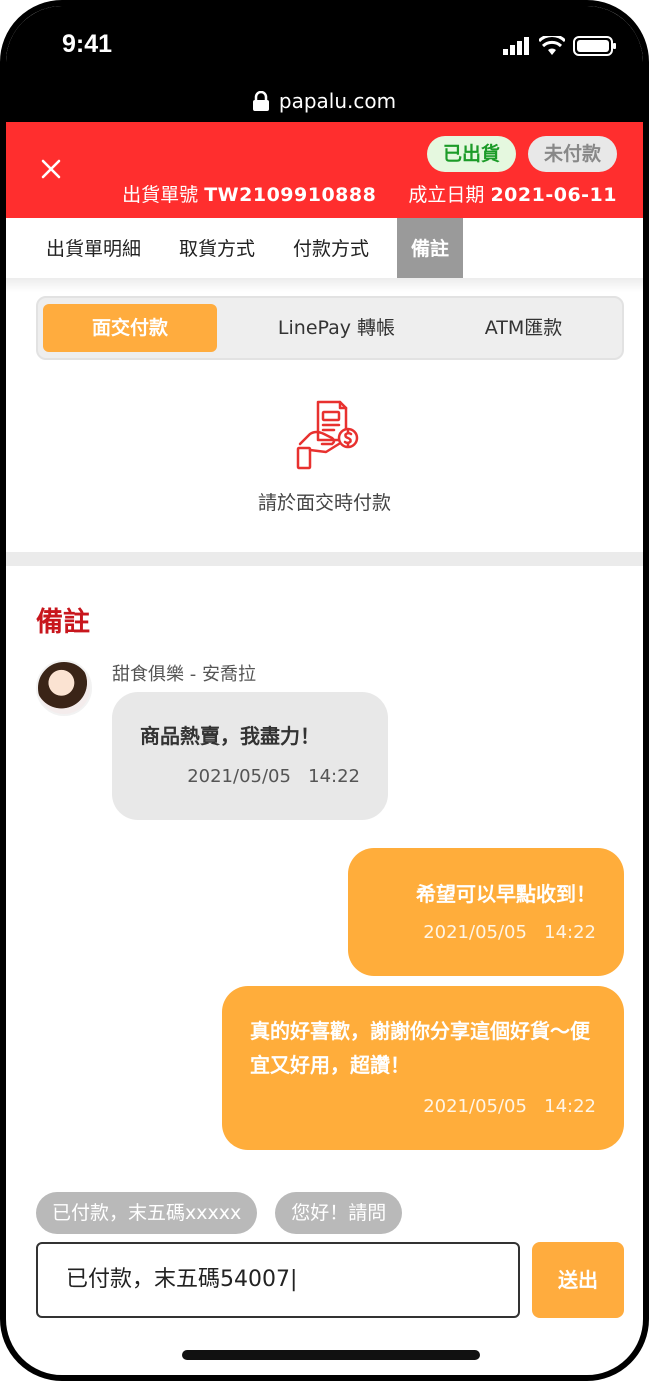 The width and height of the screenshot is (649, 1381). I want to click on tabs-shadow, so click(324, 285).